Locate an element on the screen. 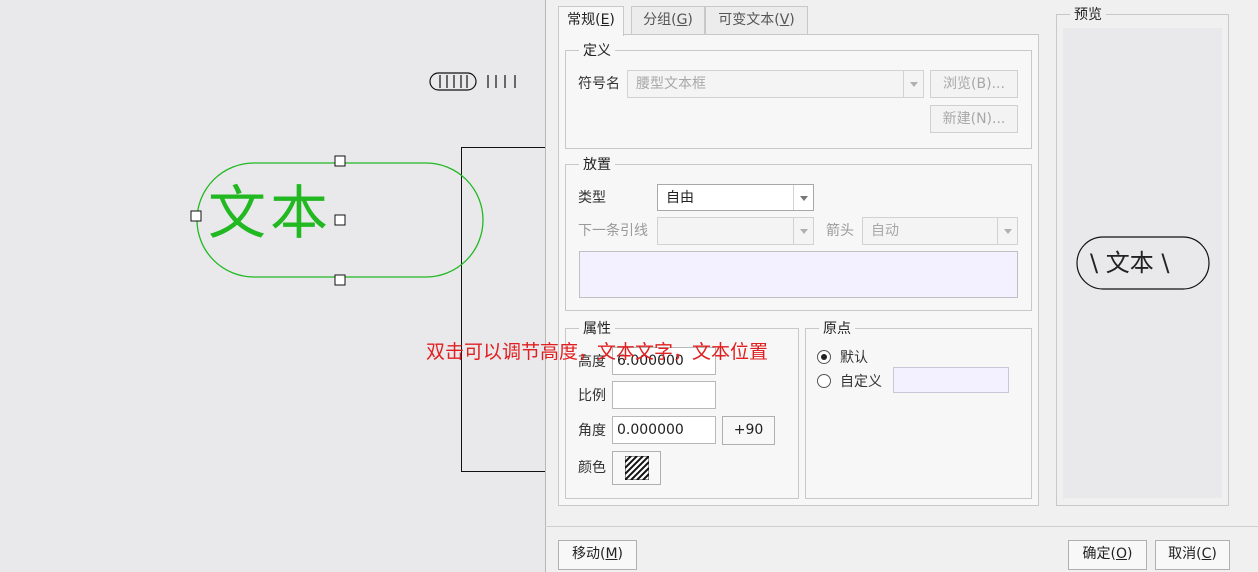 The image size is (1258, 572). footer-divider is located at coordinates (901, 526).